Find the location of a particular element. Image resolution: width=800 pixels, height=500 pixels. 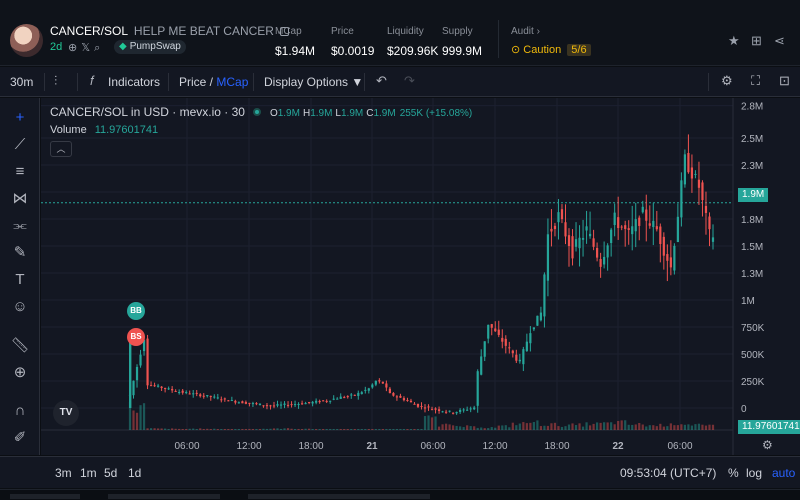

fullscreen-icon: ⛶ is located at coordinates (755, 81).